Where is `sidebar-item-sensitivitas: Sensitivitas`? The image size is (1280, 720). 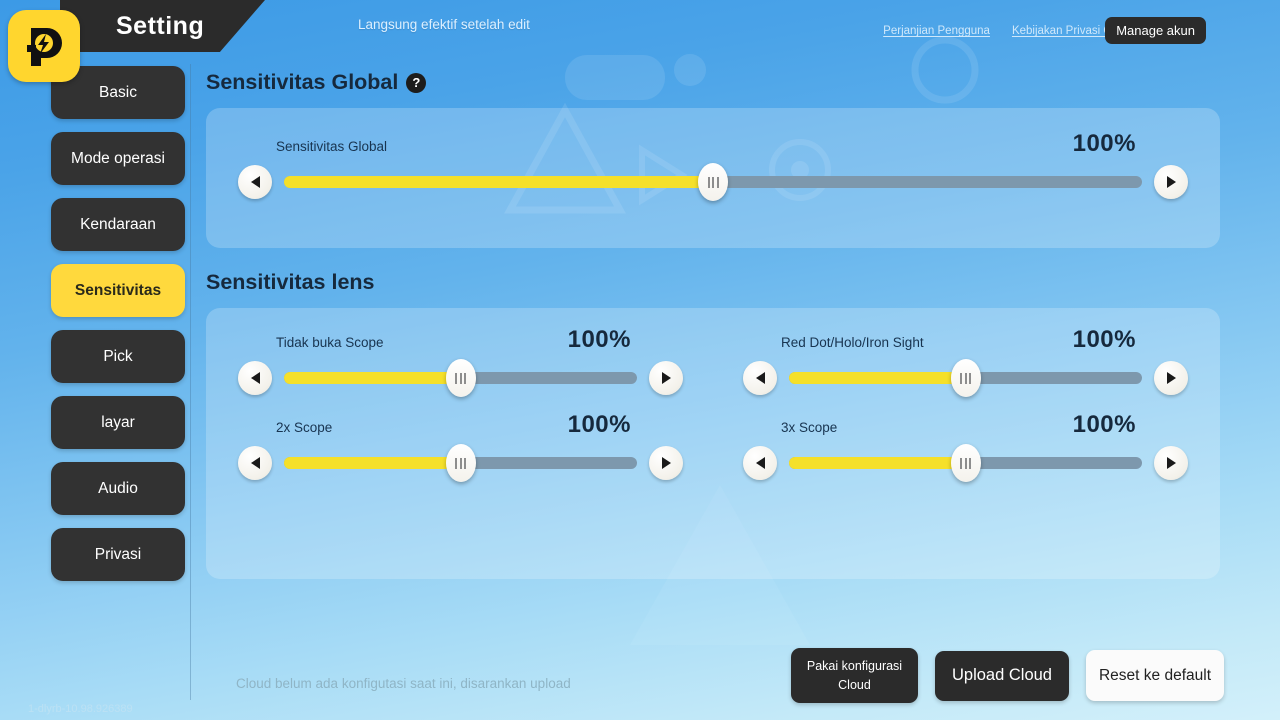 sidebar-item-sensitivitas: Sensitivitas is located at coordinates (118, 290).